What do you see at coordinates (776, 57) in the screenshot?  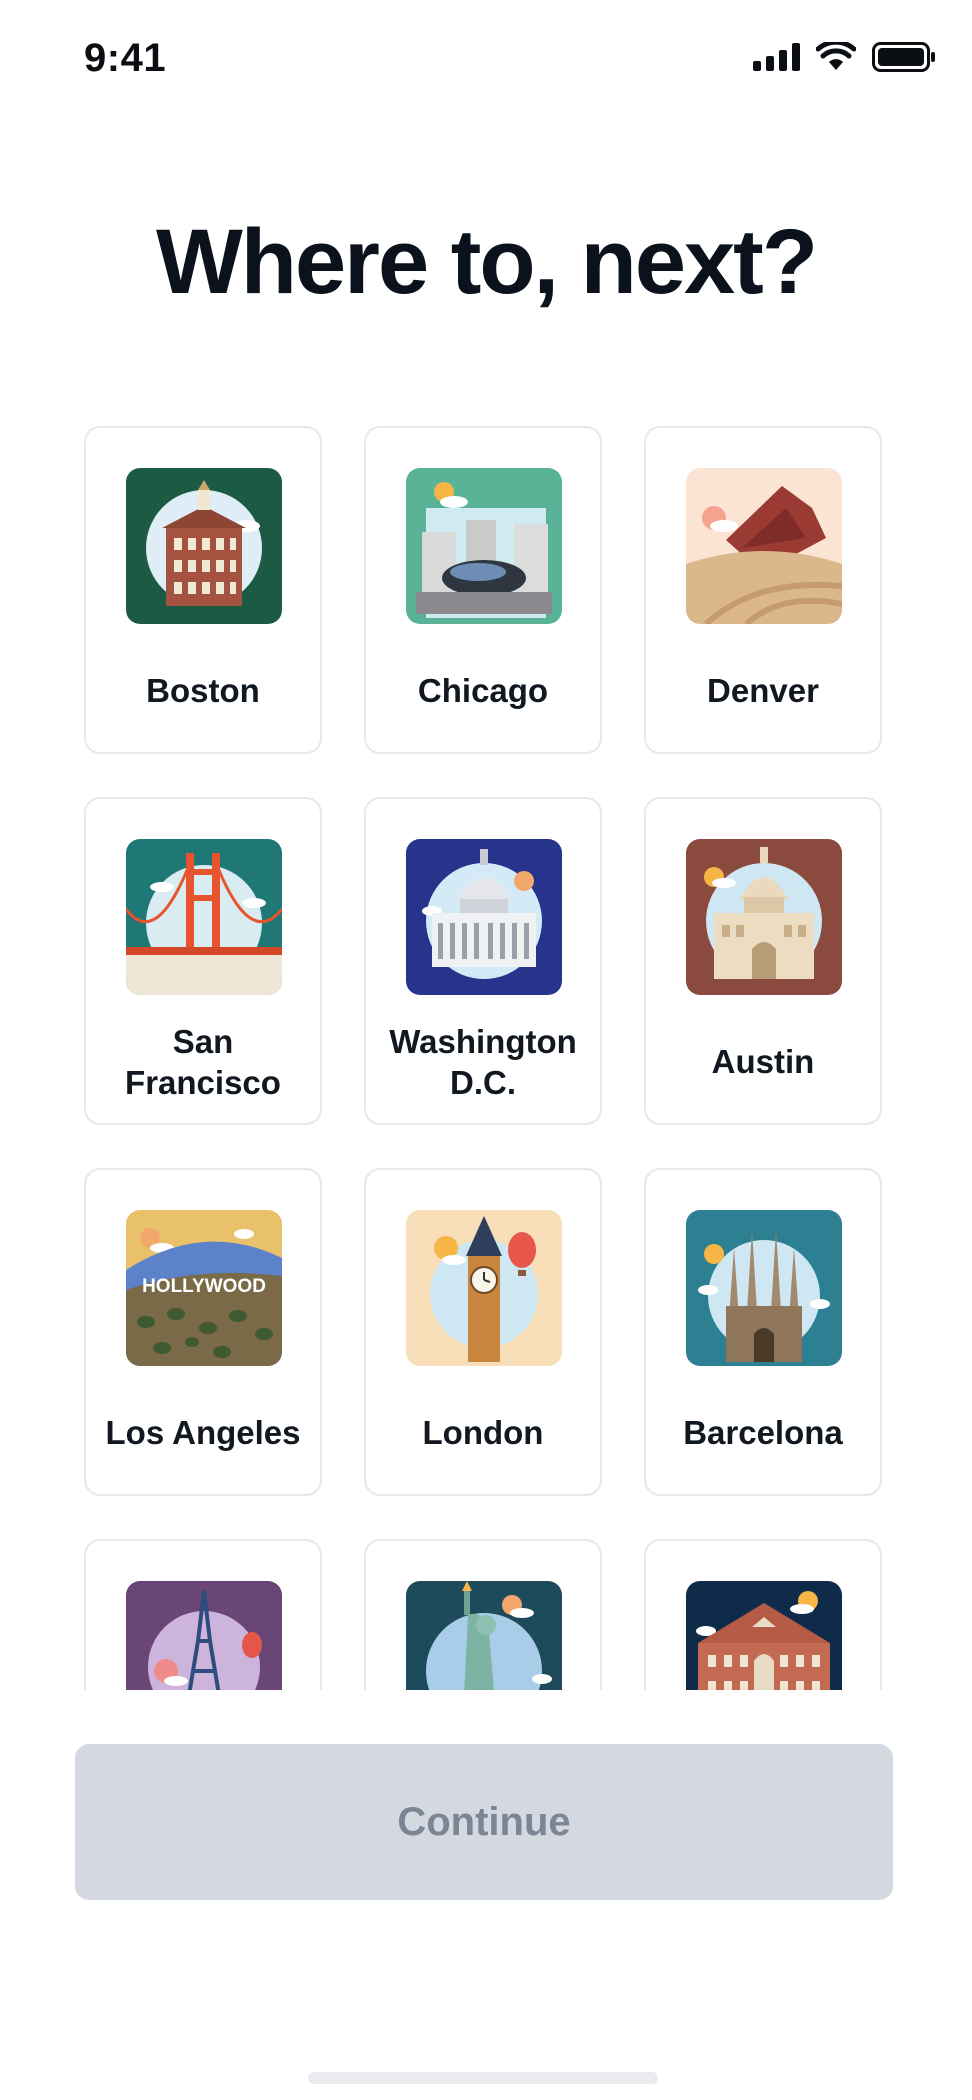 I see `cellular-signal-icon` at bounding box center [776, 57].